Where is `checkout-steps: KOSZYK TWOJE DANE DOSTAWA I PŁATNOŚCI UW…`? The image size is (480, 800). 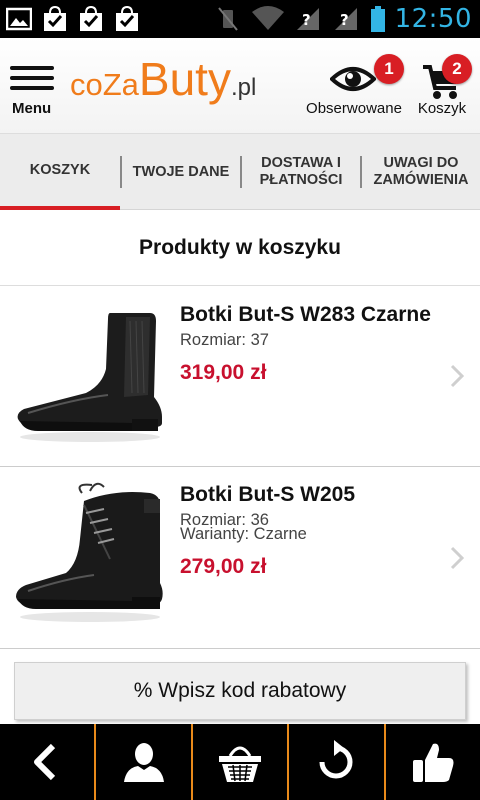 checkout-steps: KOSZYK TWOJE DANE DOSTAWA I PŁATNOŚCI UW… is located at coordinates (240, 172).